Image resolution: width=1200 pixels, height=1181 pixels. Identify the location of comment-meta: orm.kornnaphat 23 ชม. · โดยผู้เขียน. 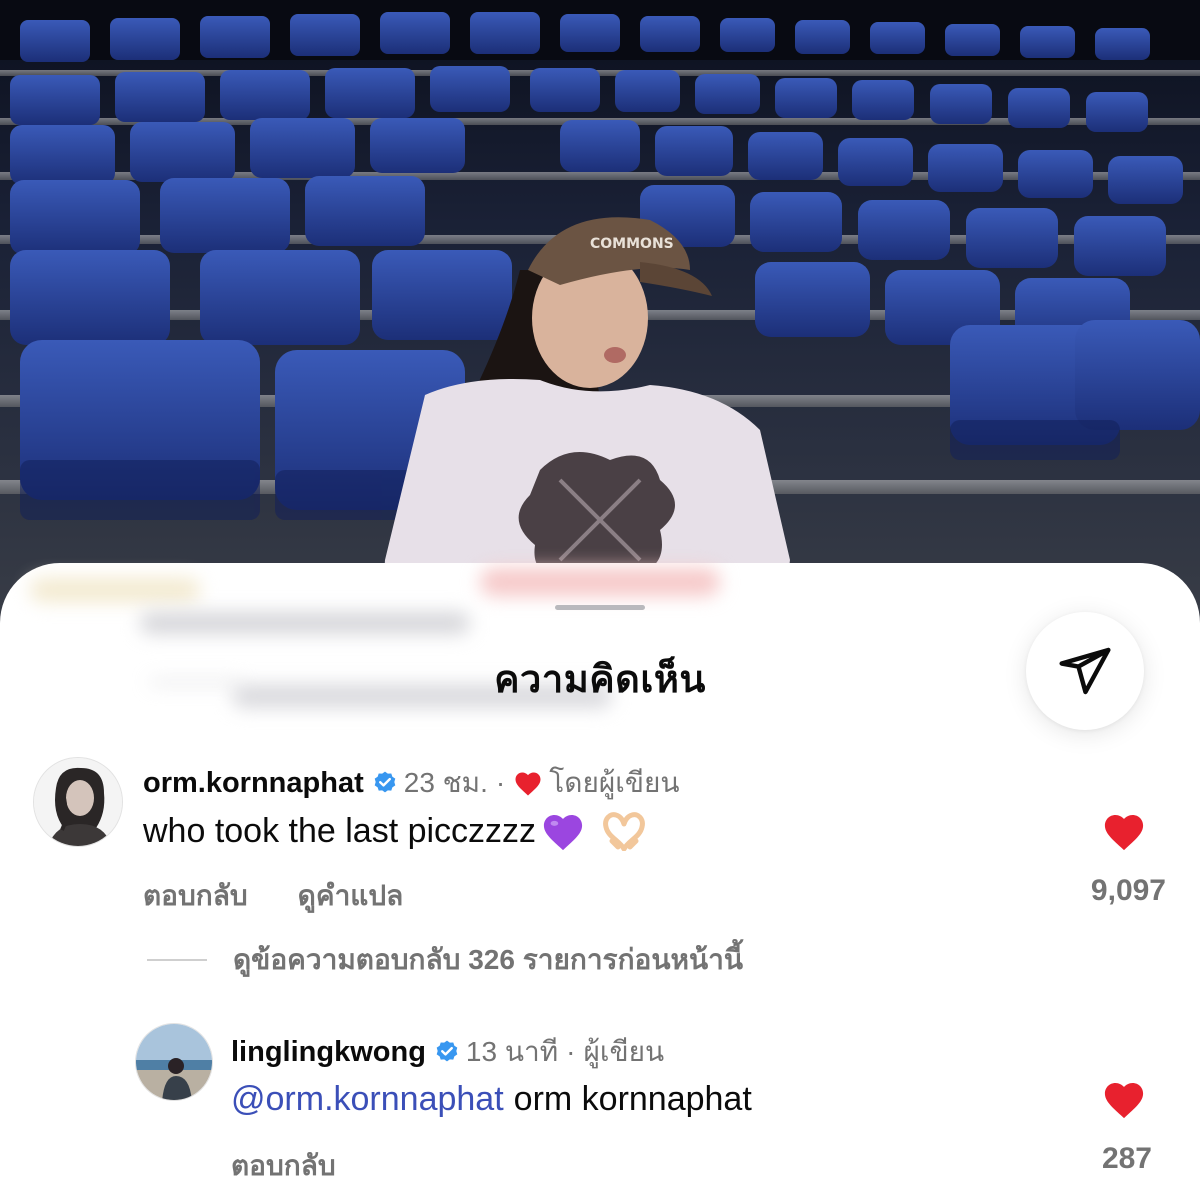
(411, 783).